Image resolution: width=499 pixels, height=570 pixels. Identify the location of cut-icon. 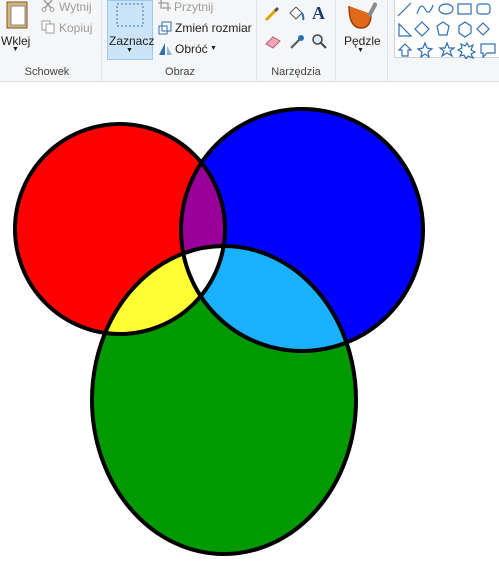
(48, 6).